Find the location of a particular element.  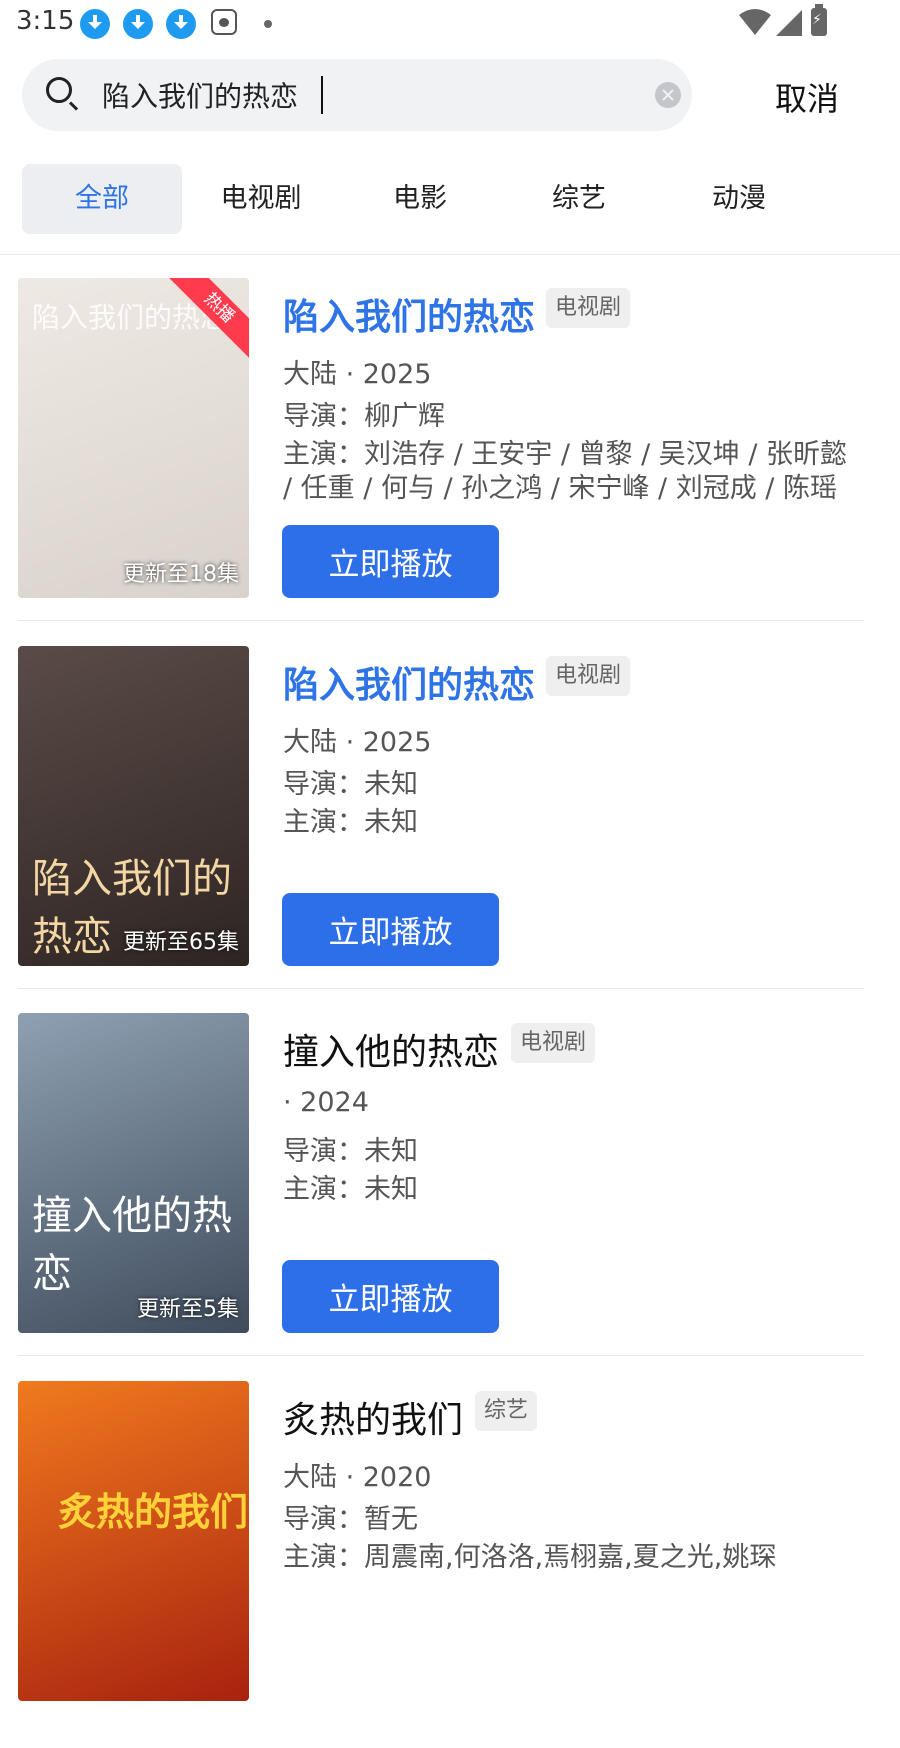

tab-variety: 综艺 is located at coordinates (579, 199).